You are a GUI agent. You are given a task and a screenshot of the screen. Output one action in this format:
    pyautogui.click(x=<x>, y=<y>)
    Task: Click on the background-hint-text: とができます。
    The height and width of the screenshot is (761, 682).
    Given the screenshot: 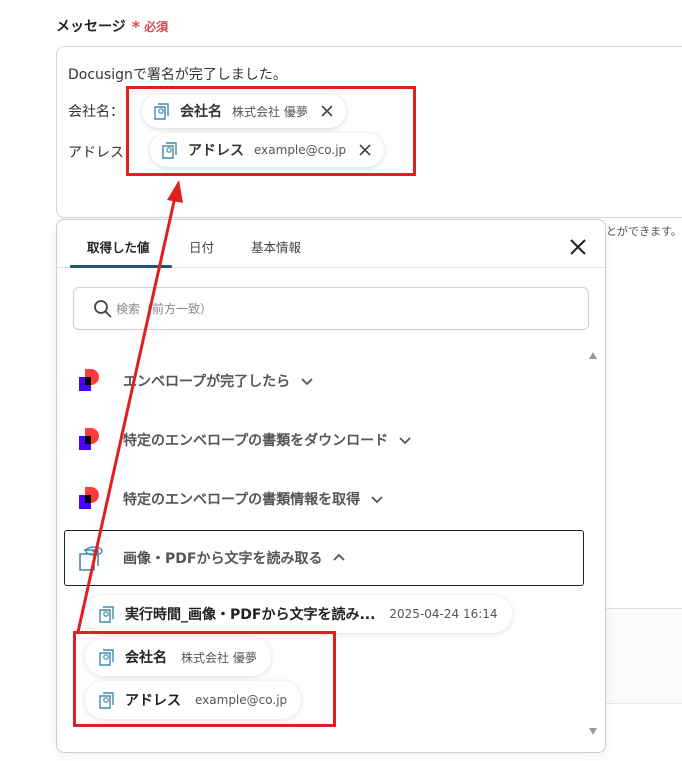 What is the action you would take?
    pyautogui.click(x=644, y=231)
    